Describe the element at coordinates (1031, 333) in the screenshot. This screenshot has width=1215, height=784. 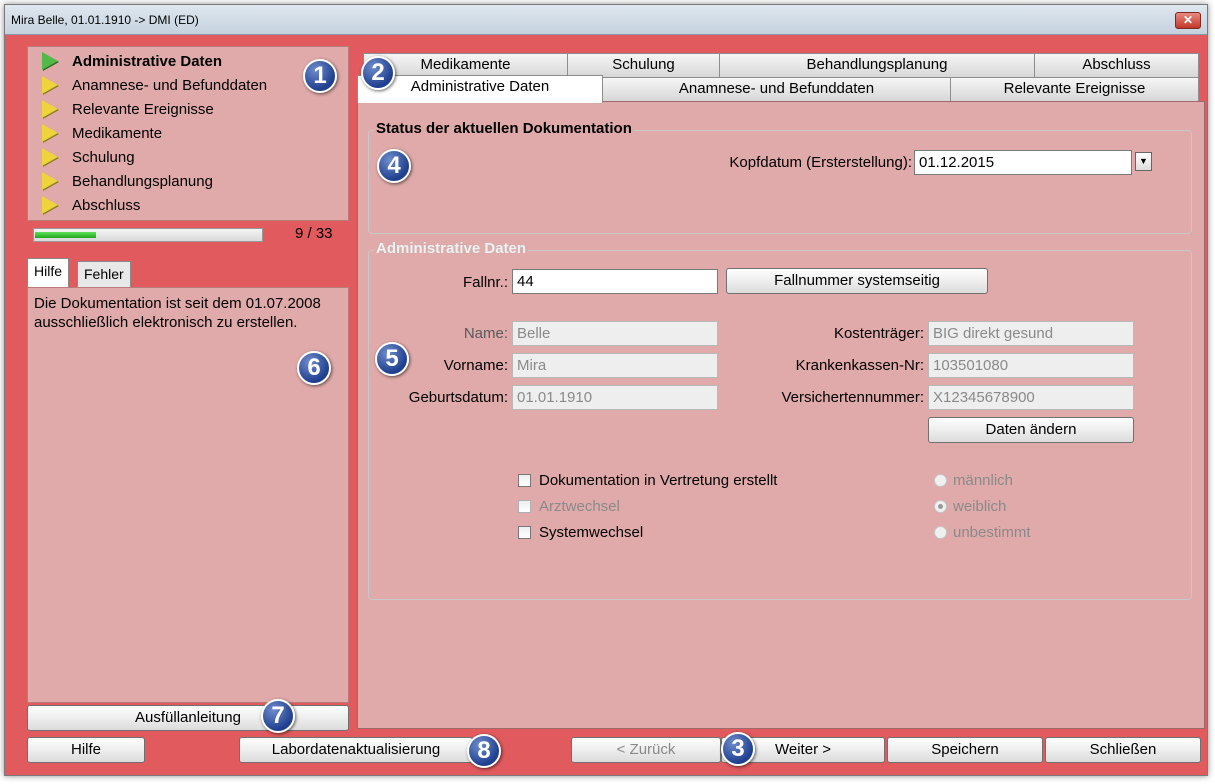
I see `kostentraeger-field: BIG direkt gesund` at that location.